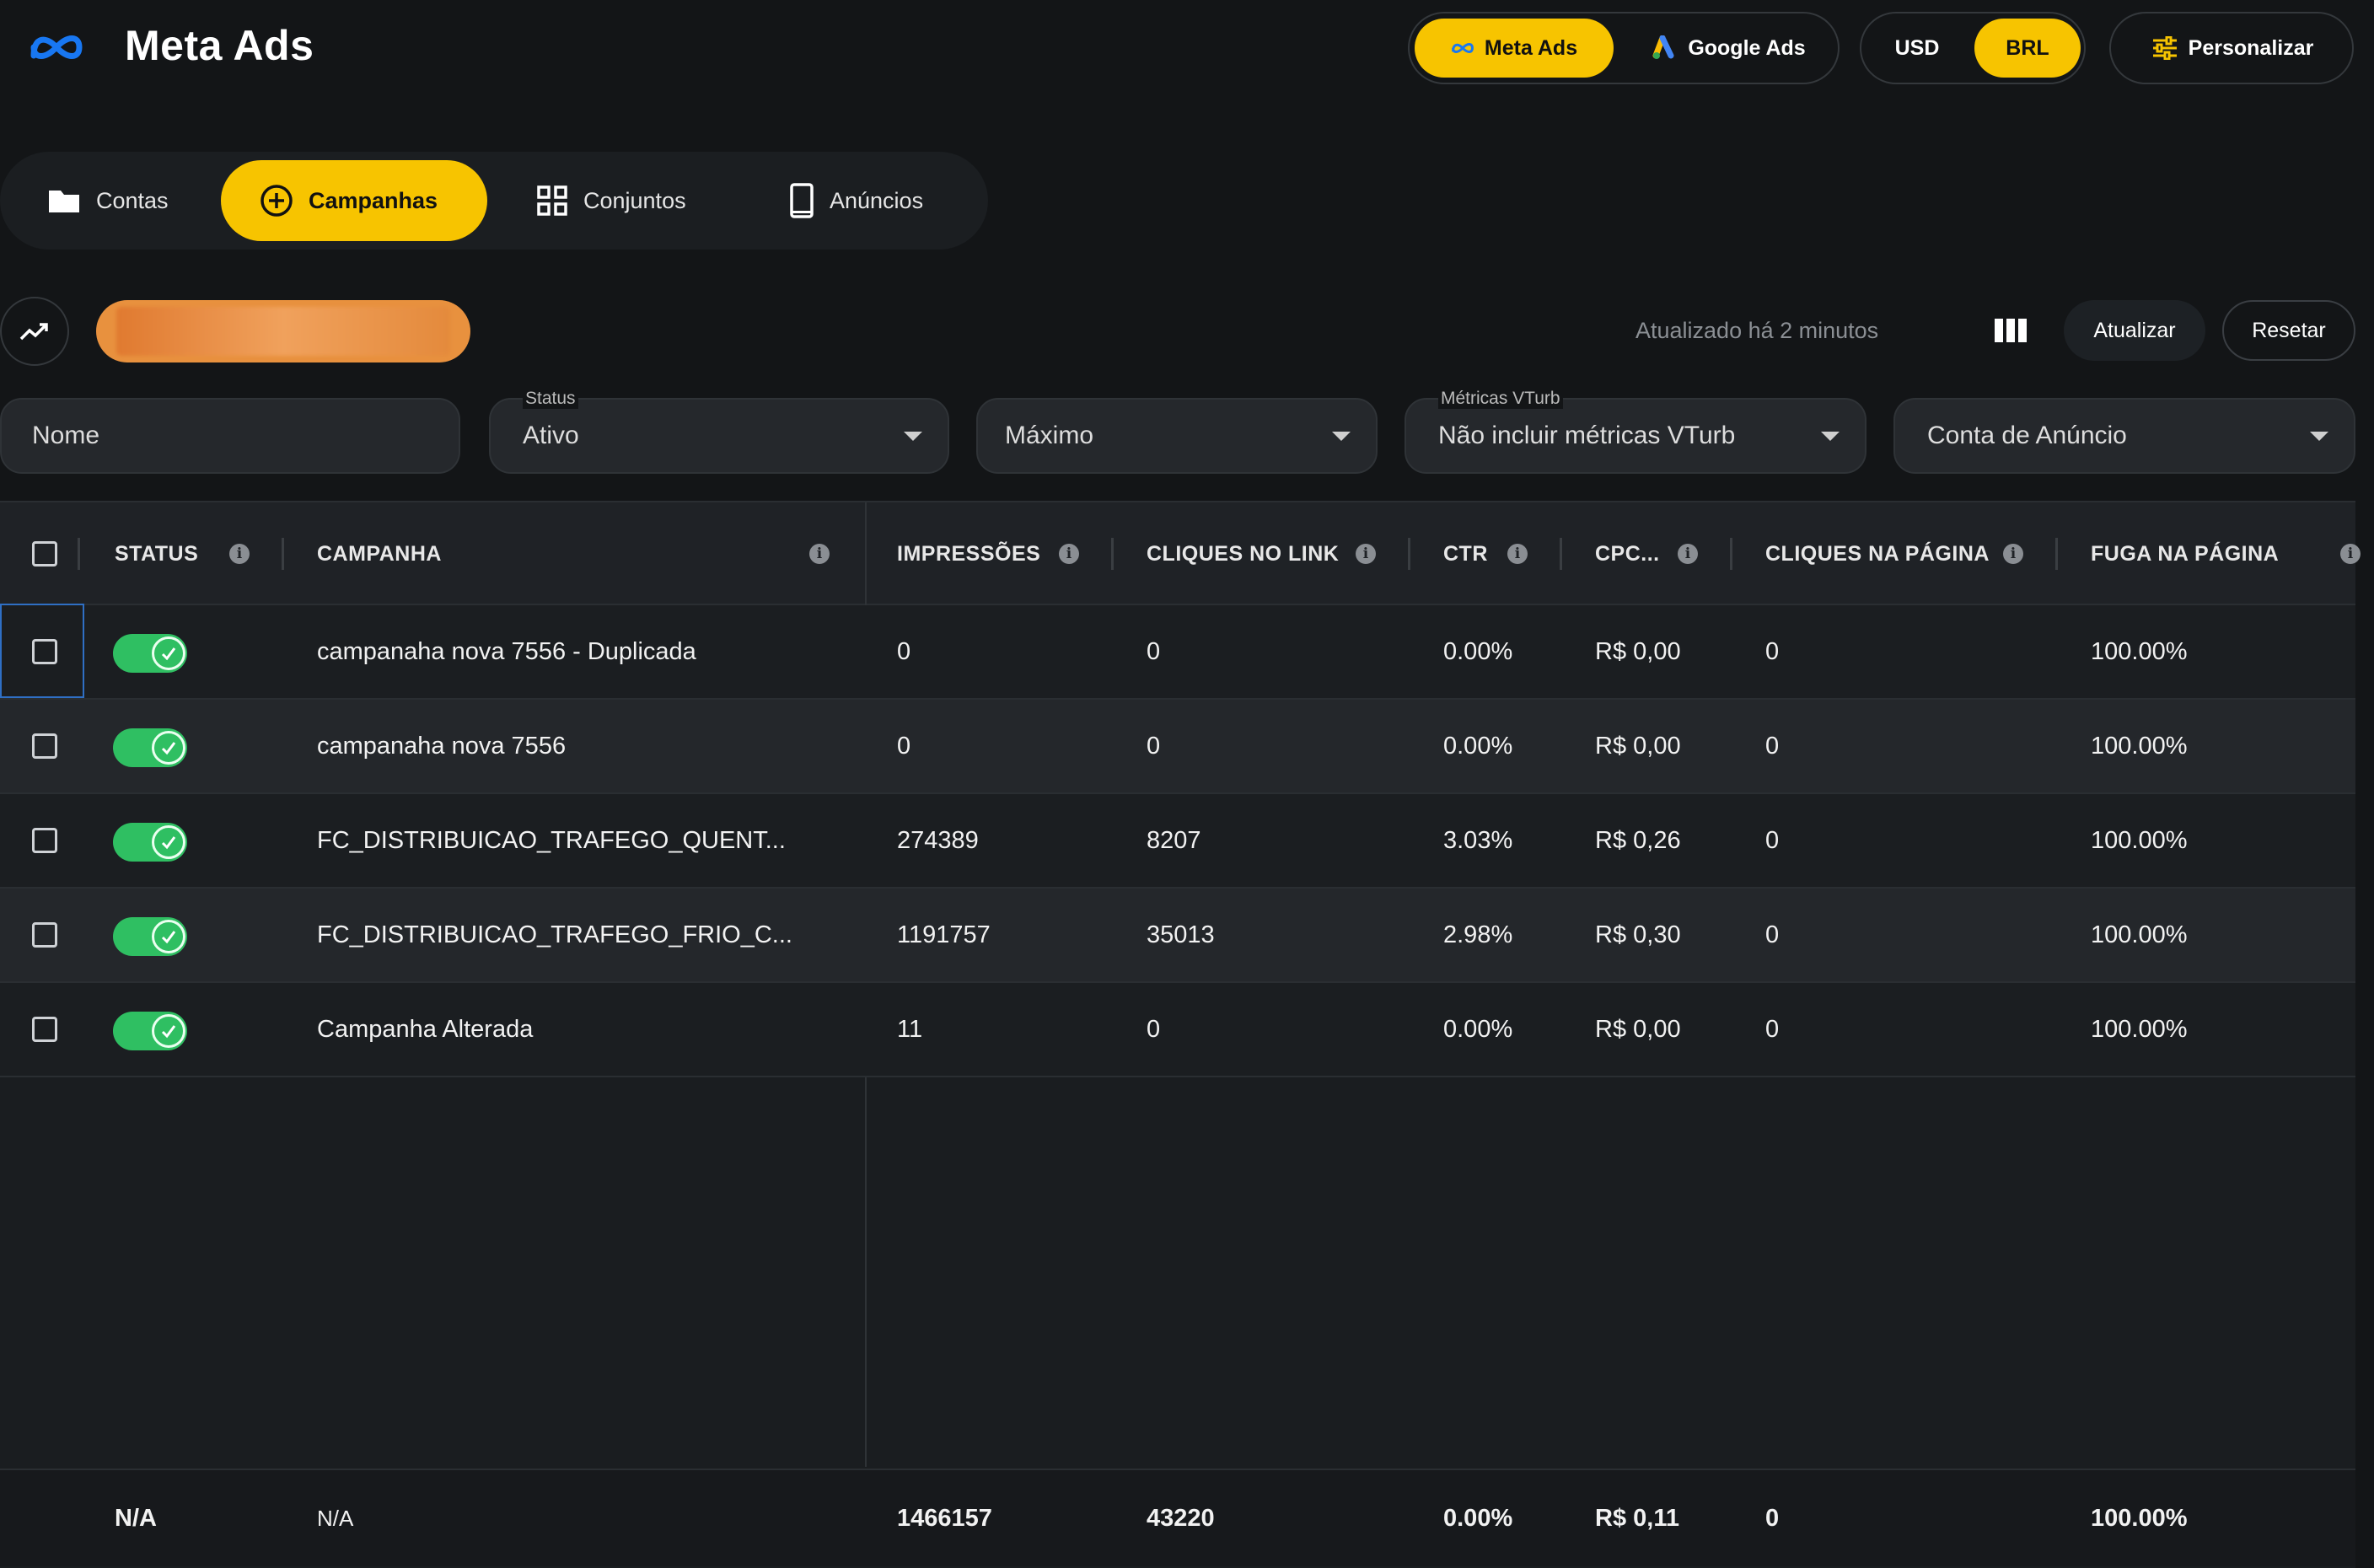 The image size is (2374, 1568). I want to click on vturb-select-value: Não incluir métricas VTurb, so click(1587, 436).